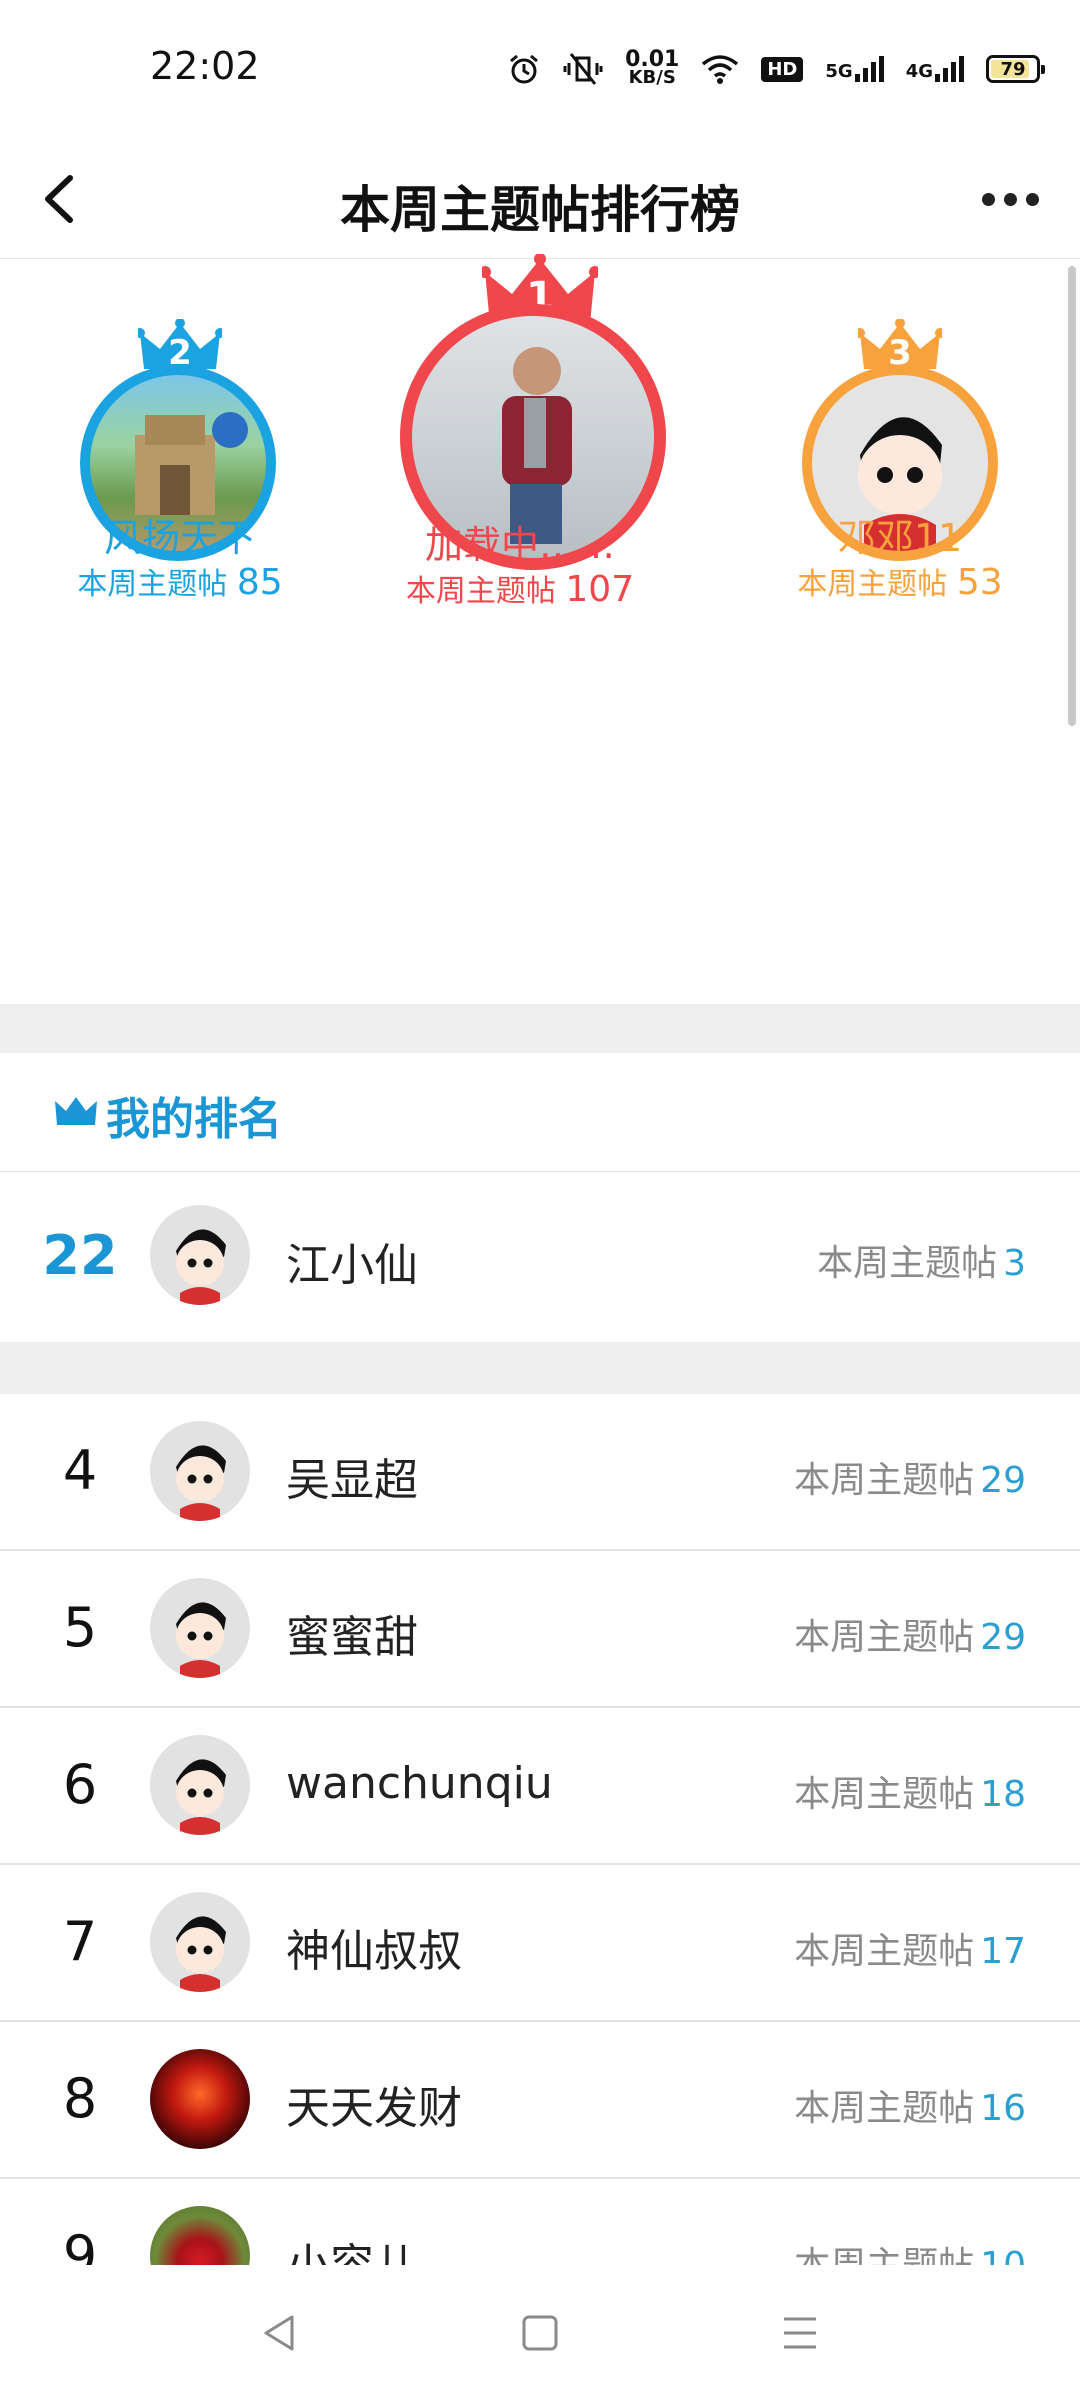  What do you see at coordinates (1003, 2108) in the screenshot?
I see `topic-count-value: 16` at bounding box center [1003, 2108].